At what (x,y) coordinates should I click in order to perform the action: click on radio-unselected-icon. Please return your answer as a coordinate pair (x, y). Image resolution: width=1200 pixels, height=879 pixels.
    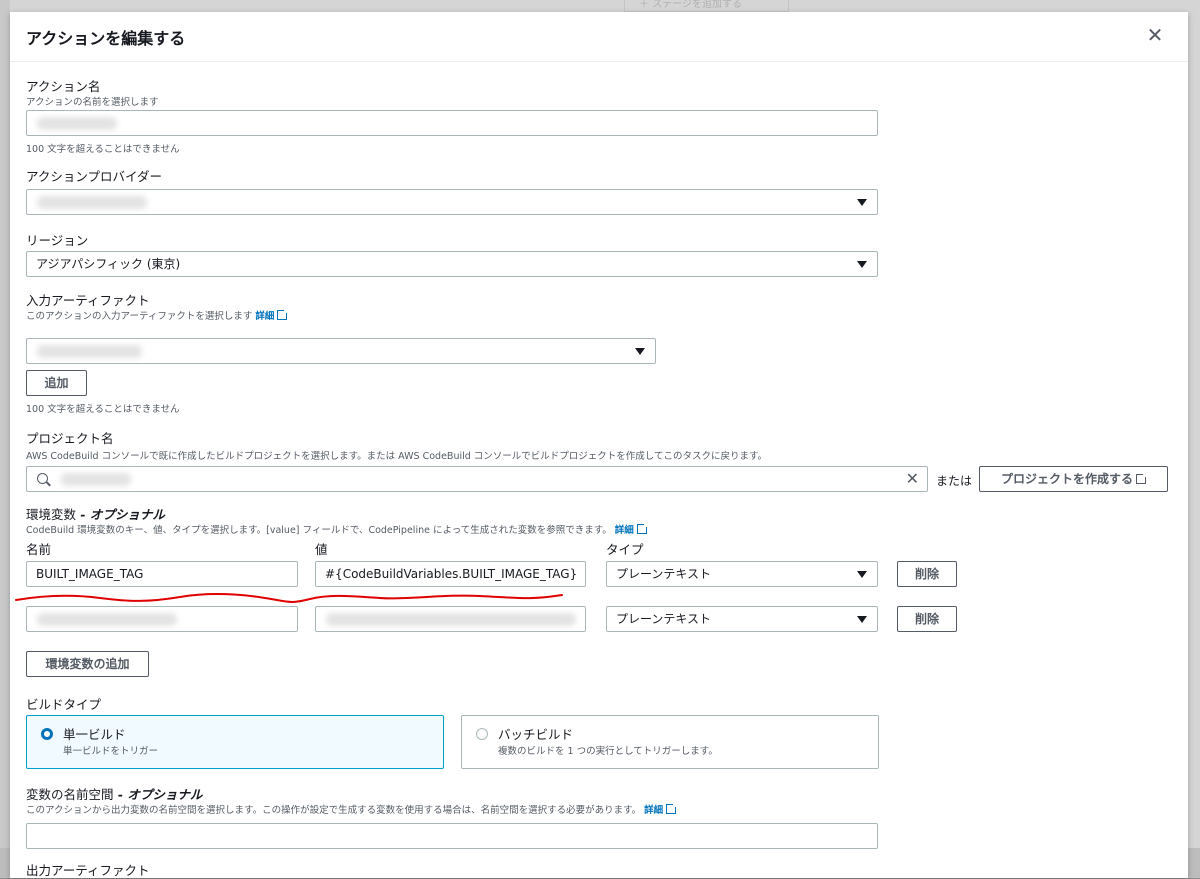
    Looking at the image, I should click on (482, 734).